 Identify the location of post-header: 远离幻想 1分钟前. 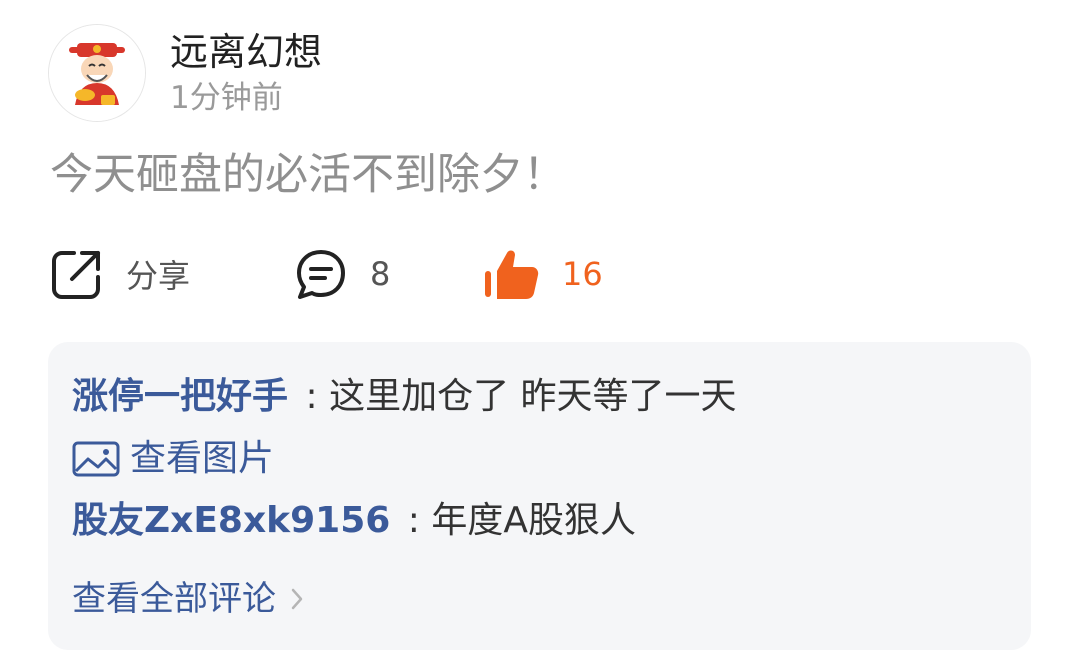
(185, 73).